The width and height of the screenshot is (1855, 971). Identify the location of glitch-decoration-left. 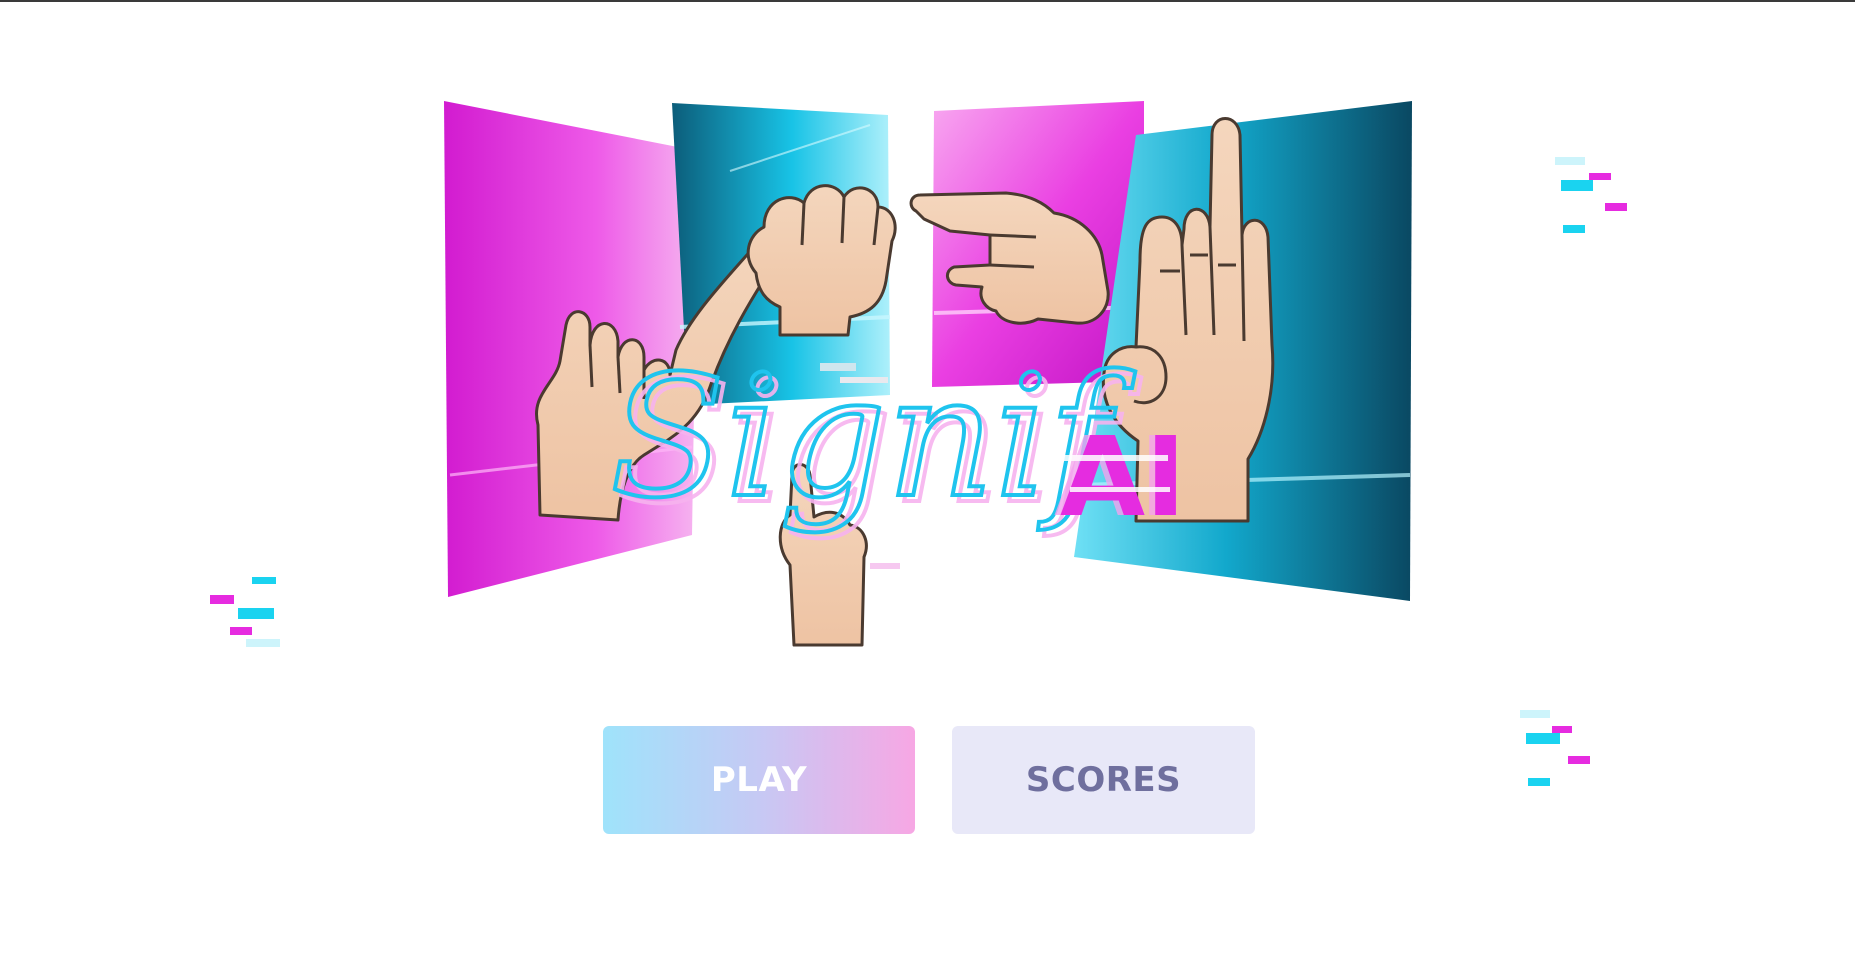
(255, 620).